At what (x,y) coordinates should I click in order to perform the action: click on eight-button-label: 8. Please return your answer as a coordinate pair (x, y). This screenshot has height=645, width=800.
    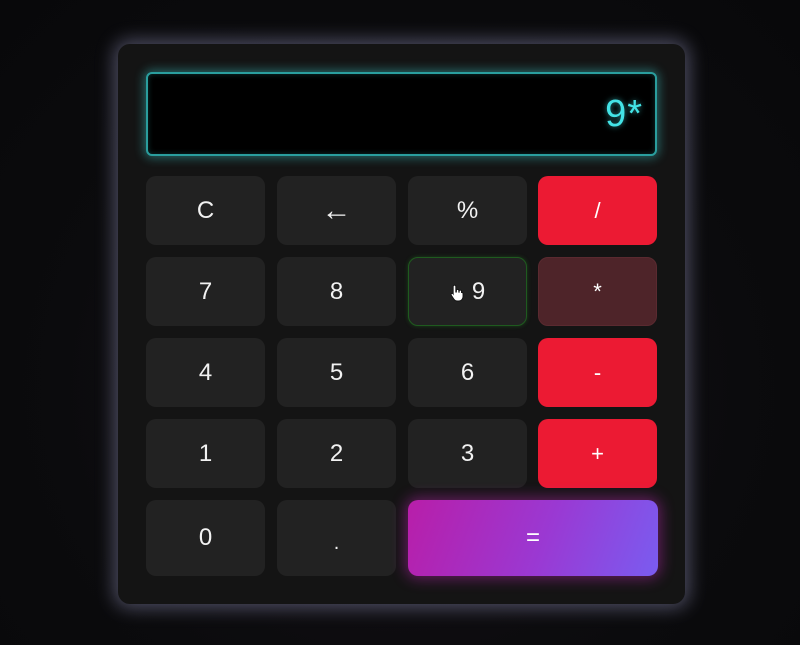
    Looking at the image, I should click on (336, 291).